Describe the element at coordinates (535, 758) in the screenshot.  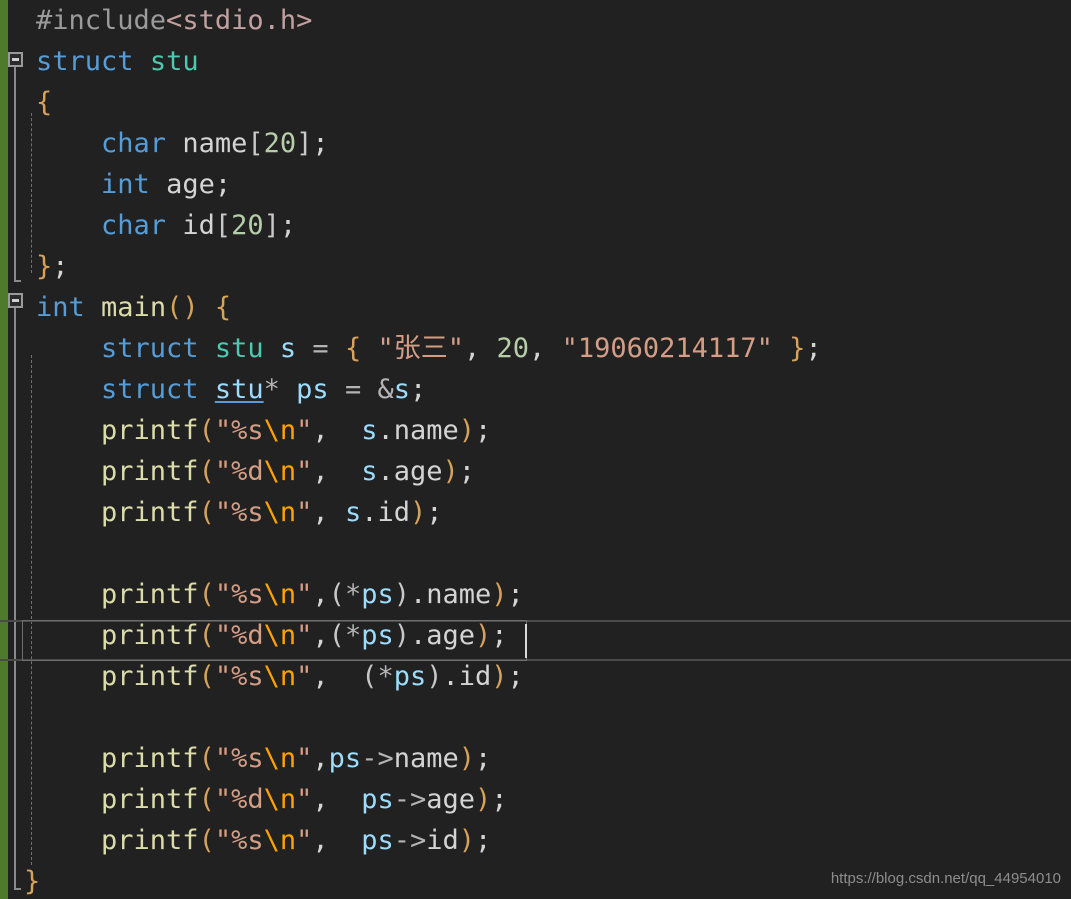
I see `code-line-19: printf("%s\n",ps->name);` at that location.